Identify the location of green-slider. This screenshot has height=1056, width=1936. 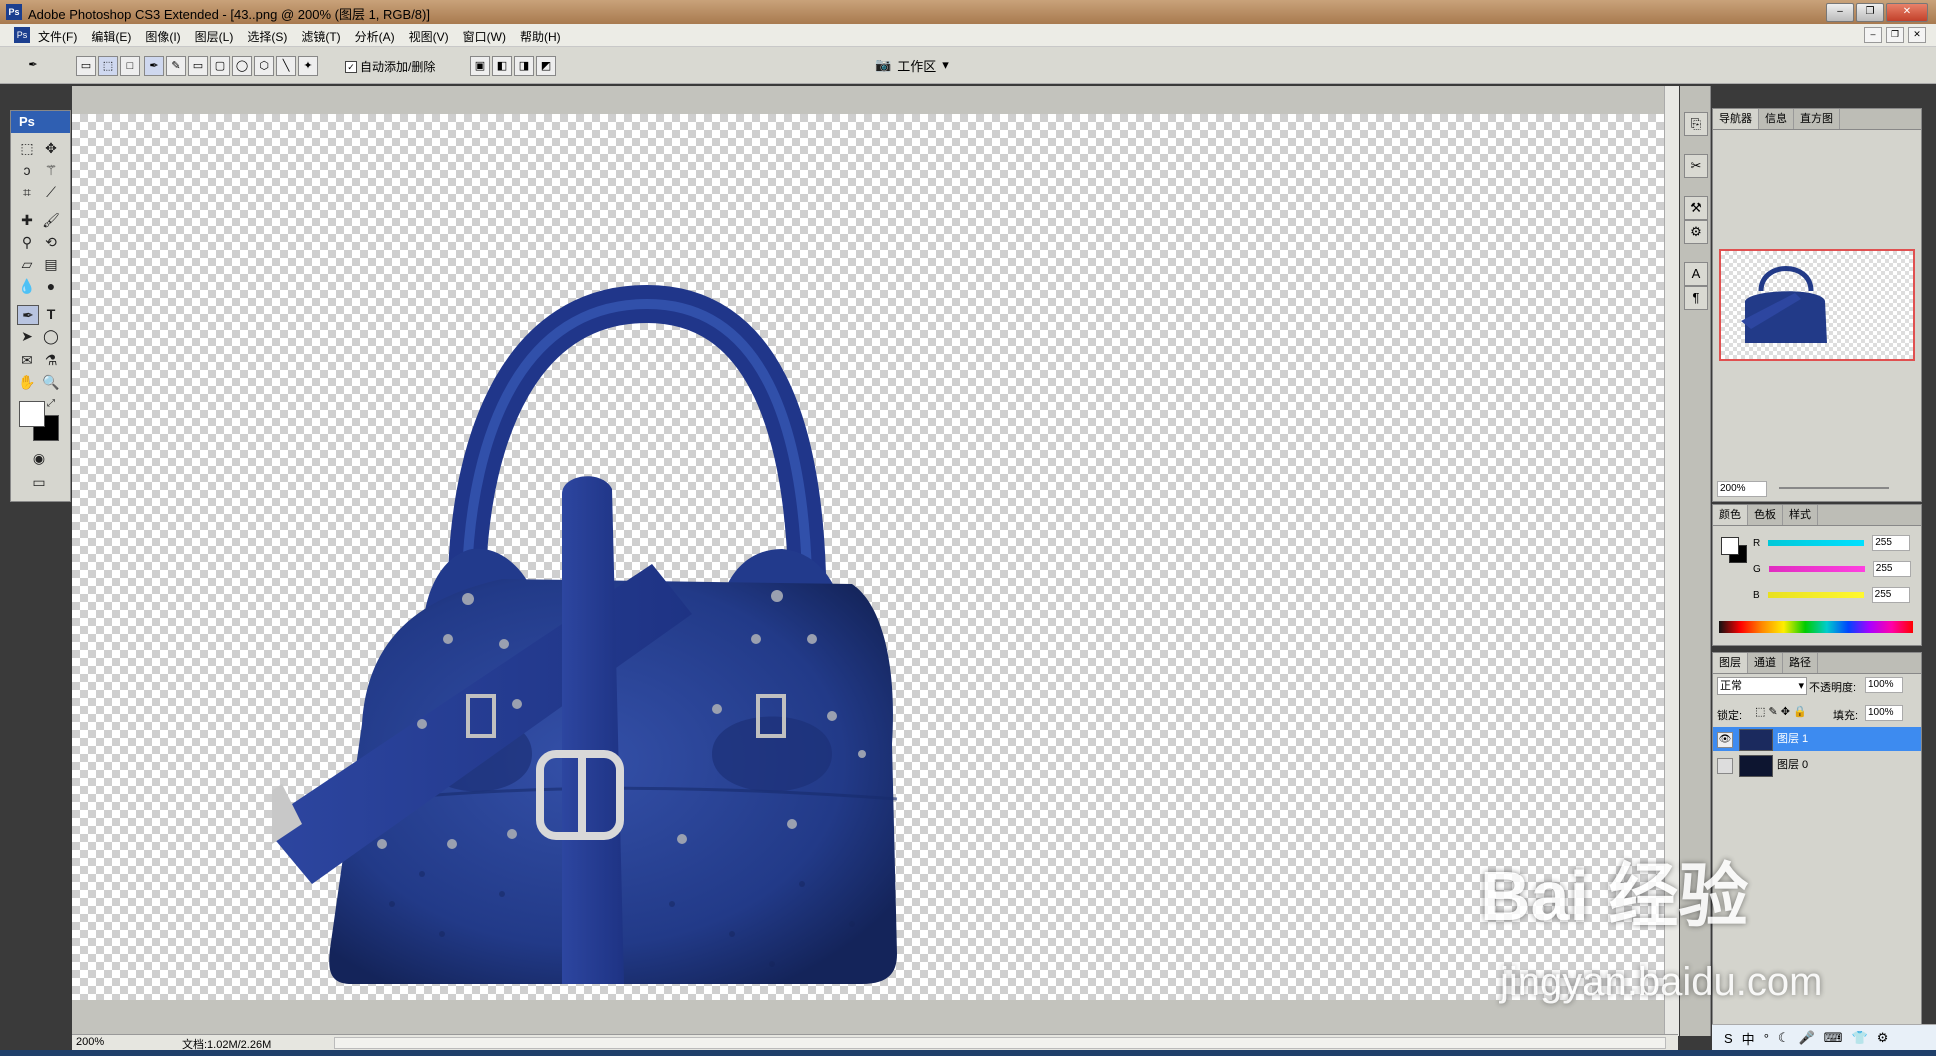
(1816, 569).